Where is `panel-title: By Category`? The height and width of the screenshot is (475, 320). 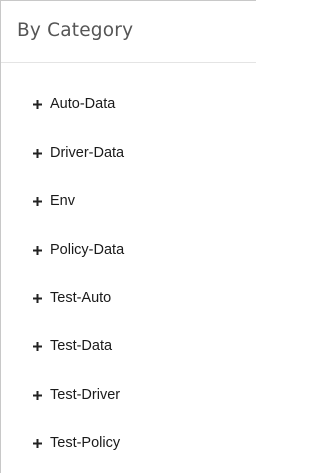 panel-title: By Category is located at coordinates (75, 30).